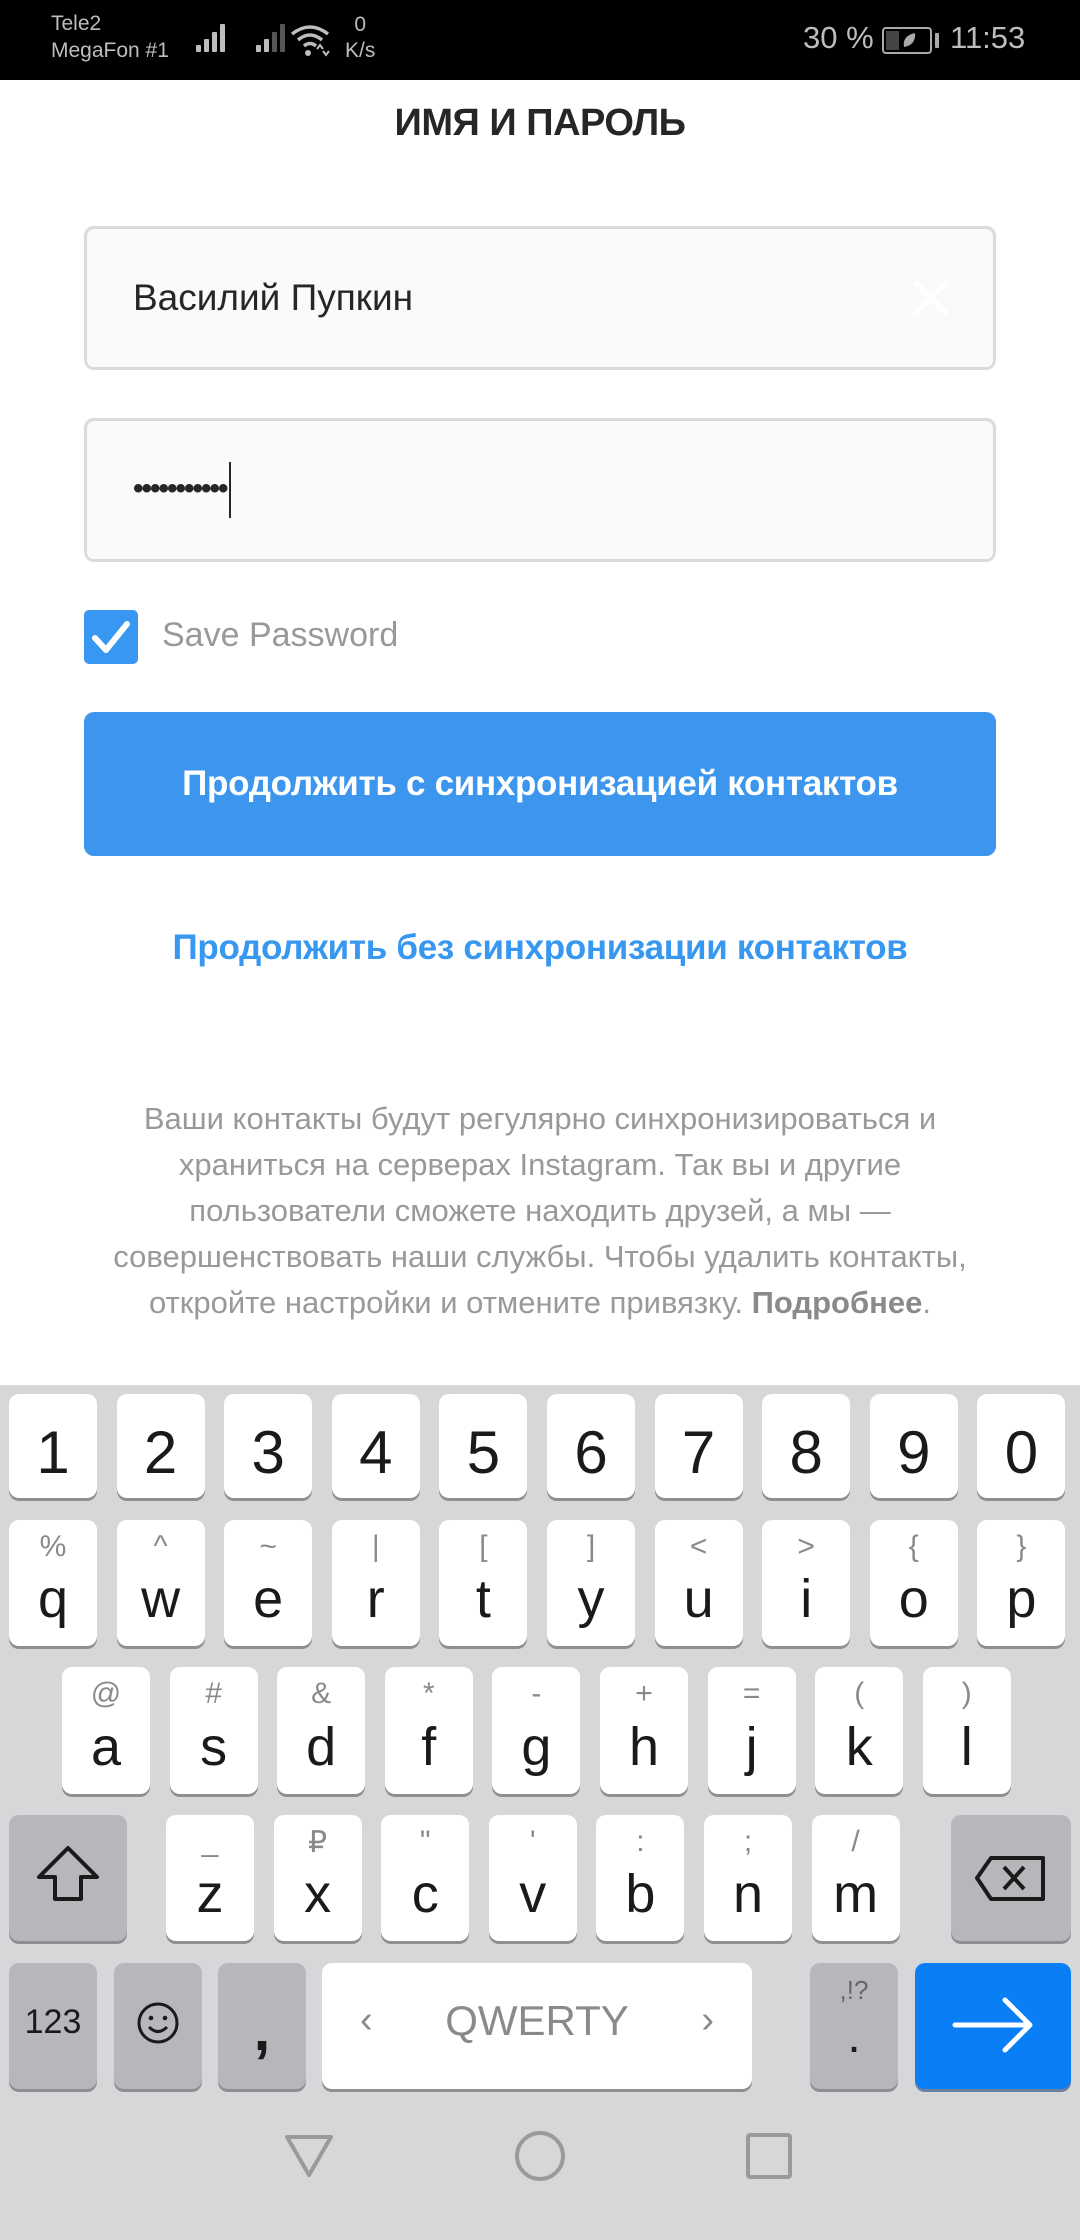  Describe the element at coordinates (483, 1446) in the screenshot. I see `key-5: 5` at that location.